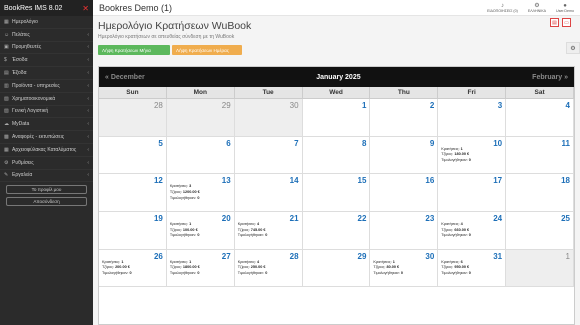  What do you see at coordinates (537, 7) in the screenshot?
I see `language-button: ⚙ ΕΛΛΗΝΙΚΑ` at bounding box center [537, 7].